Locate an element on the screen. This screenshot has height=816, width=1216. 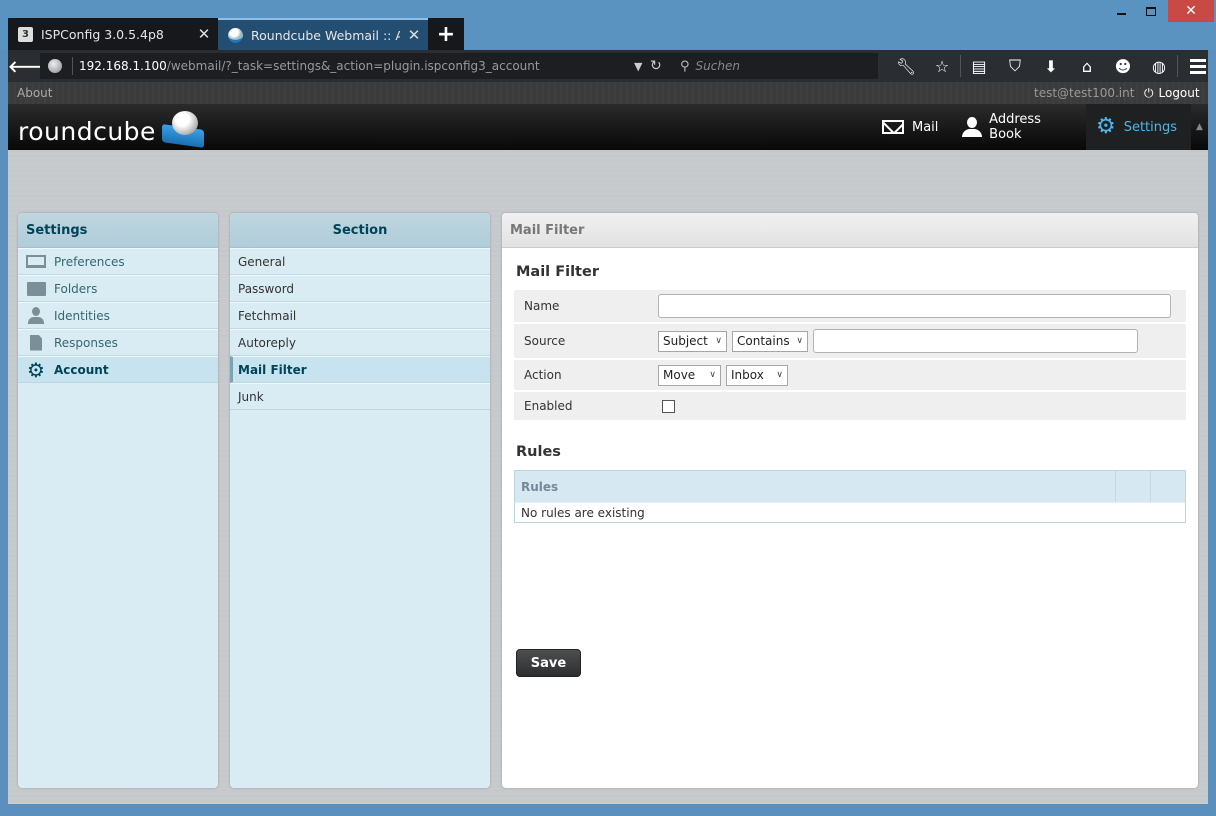
action-select: Move ∨ is located at coordinates (689, 375).